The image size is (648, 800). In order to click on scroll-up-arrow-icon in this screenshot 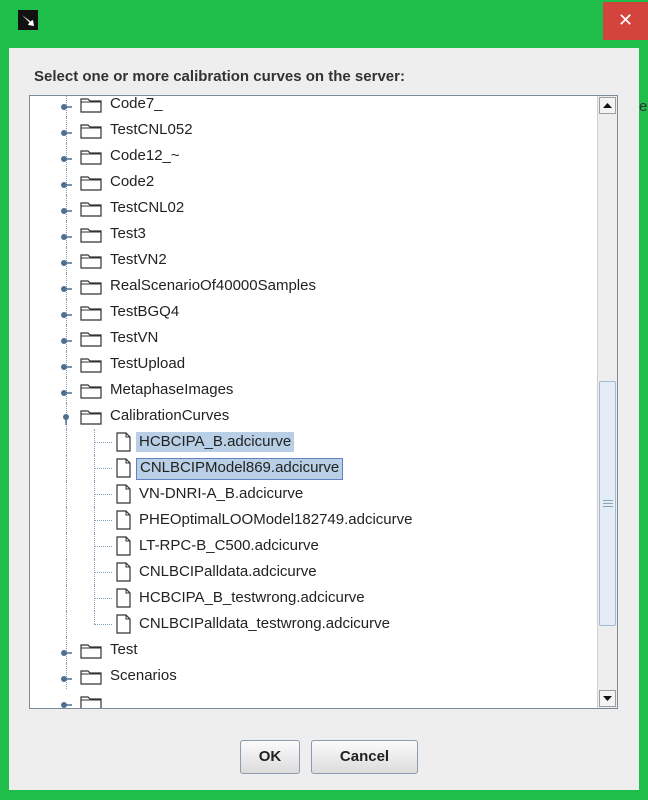, I will do `click(607, 105)`.